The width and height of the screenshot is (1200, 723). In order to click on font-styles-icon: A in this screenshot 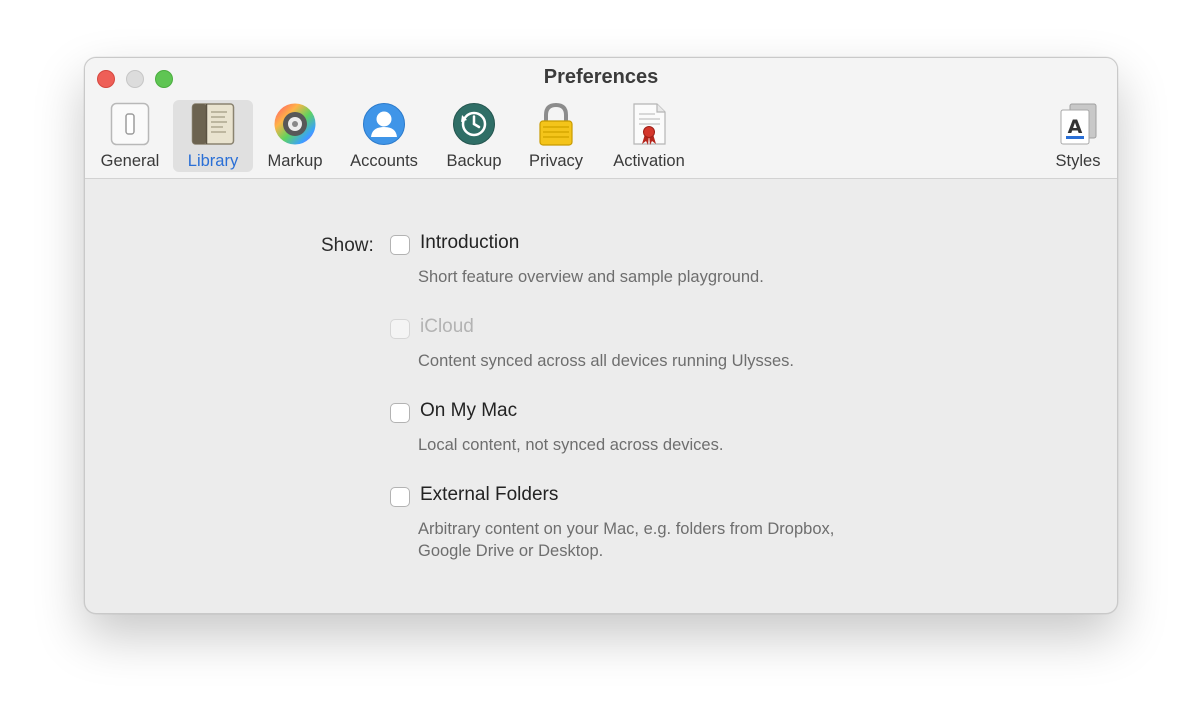, I will do `click(1078, 124)`.